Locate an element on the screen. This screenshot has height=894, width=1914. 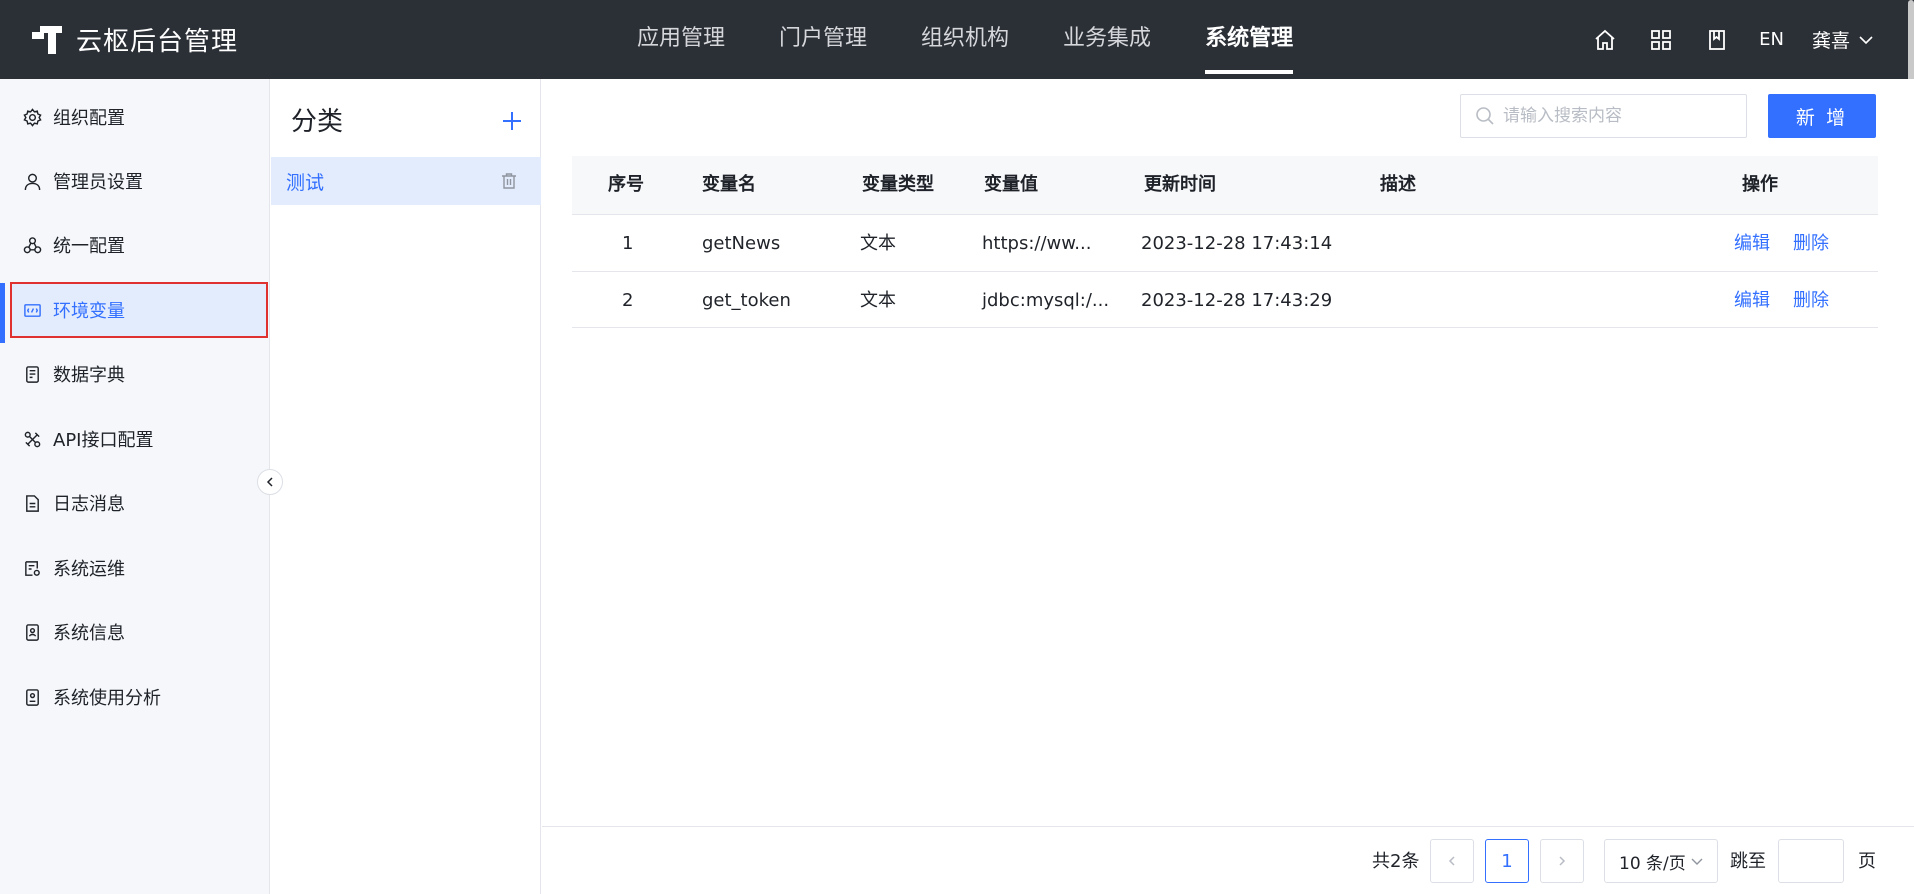
search-box is located at coordinates (1603, 116).